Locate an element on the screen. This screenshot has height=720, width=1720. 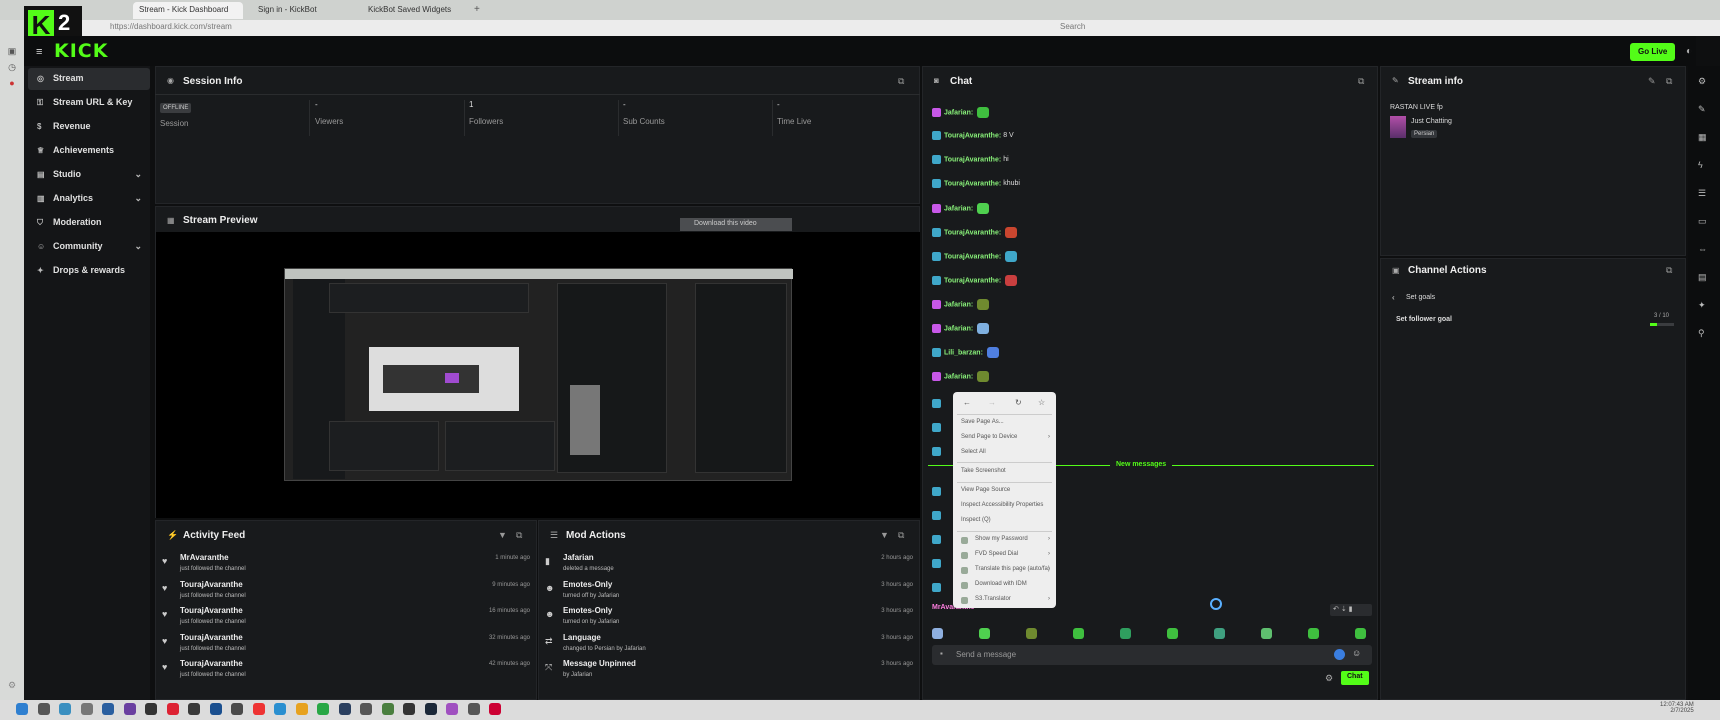
chat-controls: ↶ ⇣ ▮ is located at coordinates (1351, 610).